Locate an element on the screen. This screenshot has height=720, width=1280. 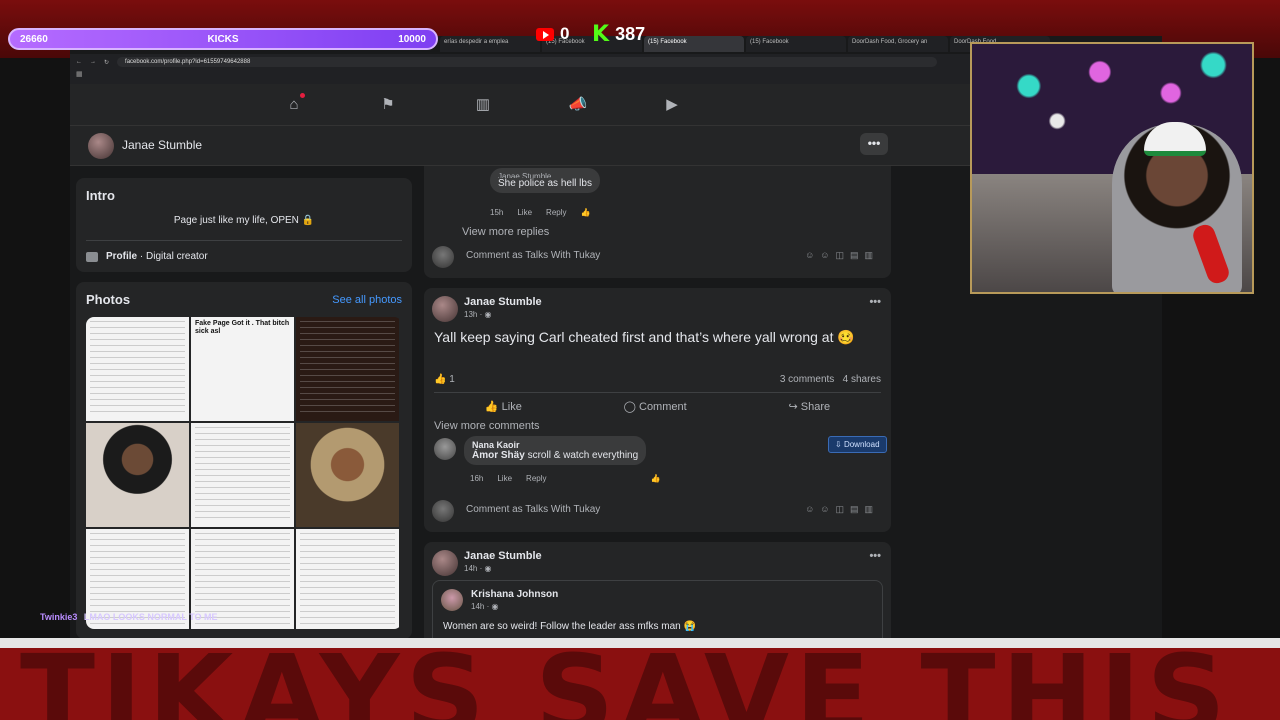
youtube-count: 0 is located at coordinates (565, 33).